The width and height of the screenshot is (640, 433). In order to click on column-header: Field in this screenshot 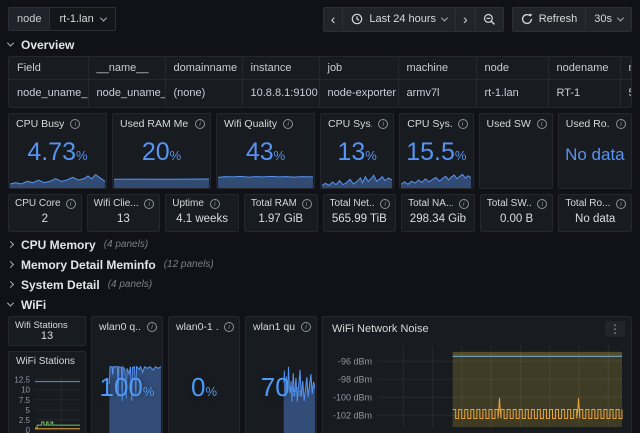, I will do `click(49, 68)`.